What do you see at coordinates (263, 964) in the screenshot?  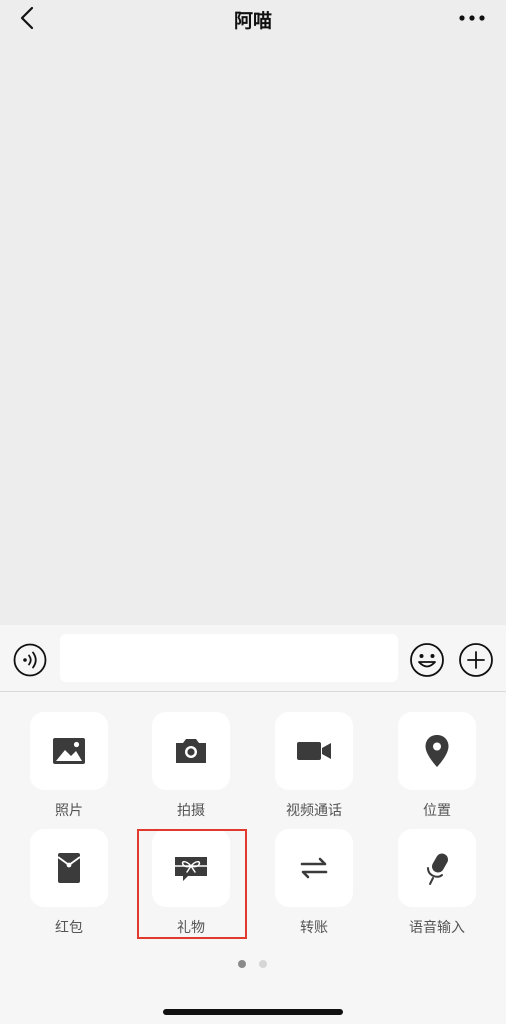 I see `page-dot-inactive` at bounding box center [263, 964].